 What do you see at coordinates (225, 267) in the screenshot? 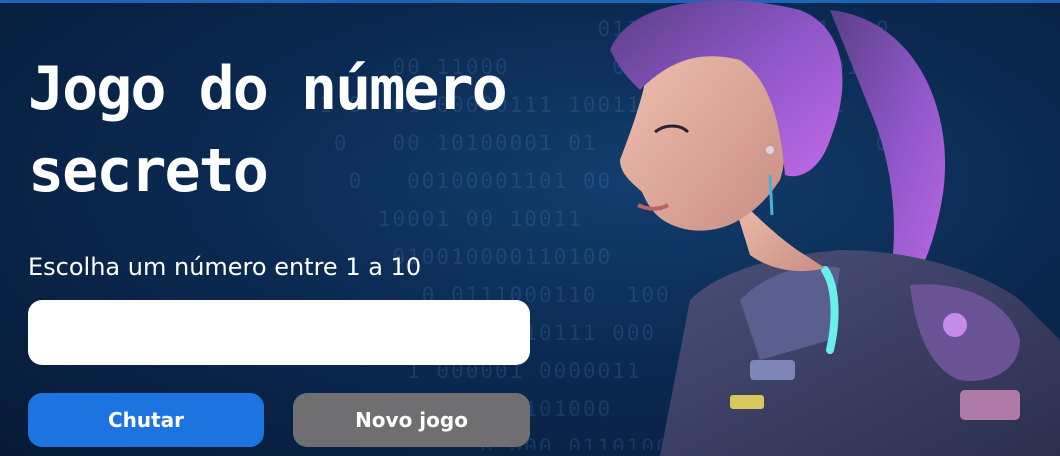
I see `guess-prompt-label: Escolha um número entre 1 a 10` at bounding box center [225, 267].